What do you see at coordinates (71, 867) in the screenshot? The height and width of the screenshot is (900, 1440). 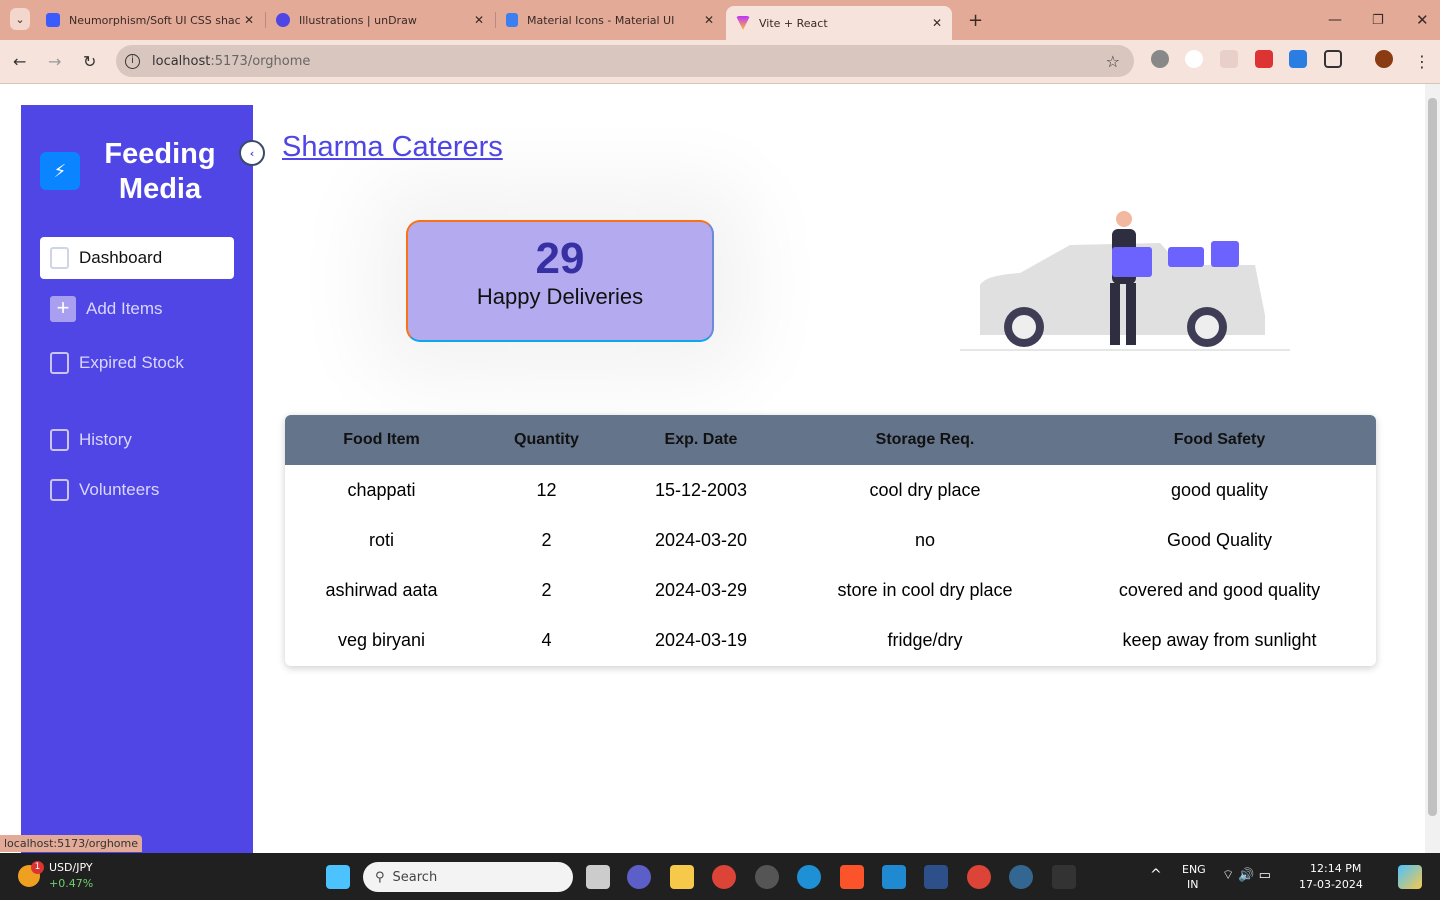 I see `ticker-name: USD/JPY` at bounding box center [71, 867].